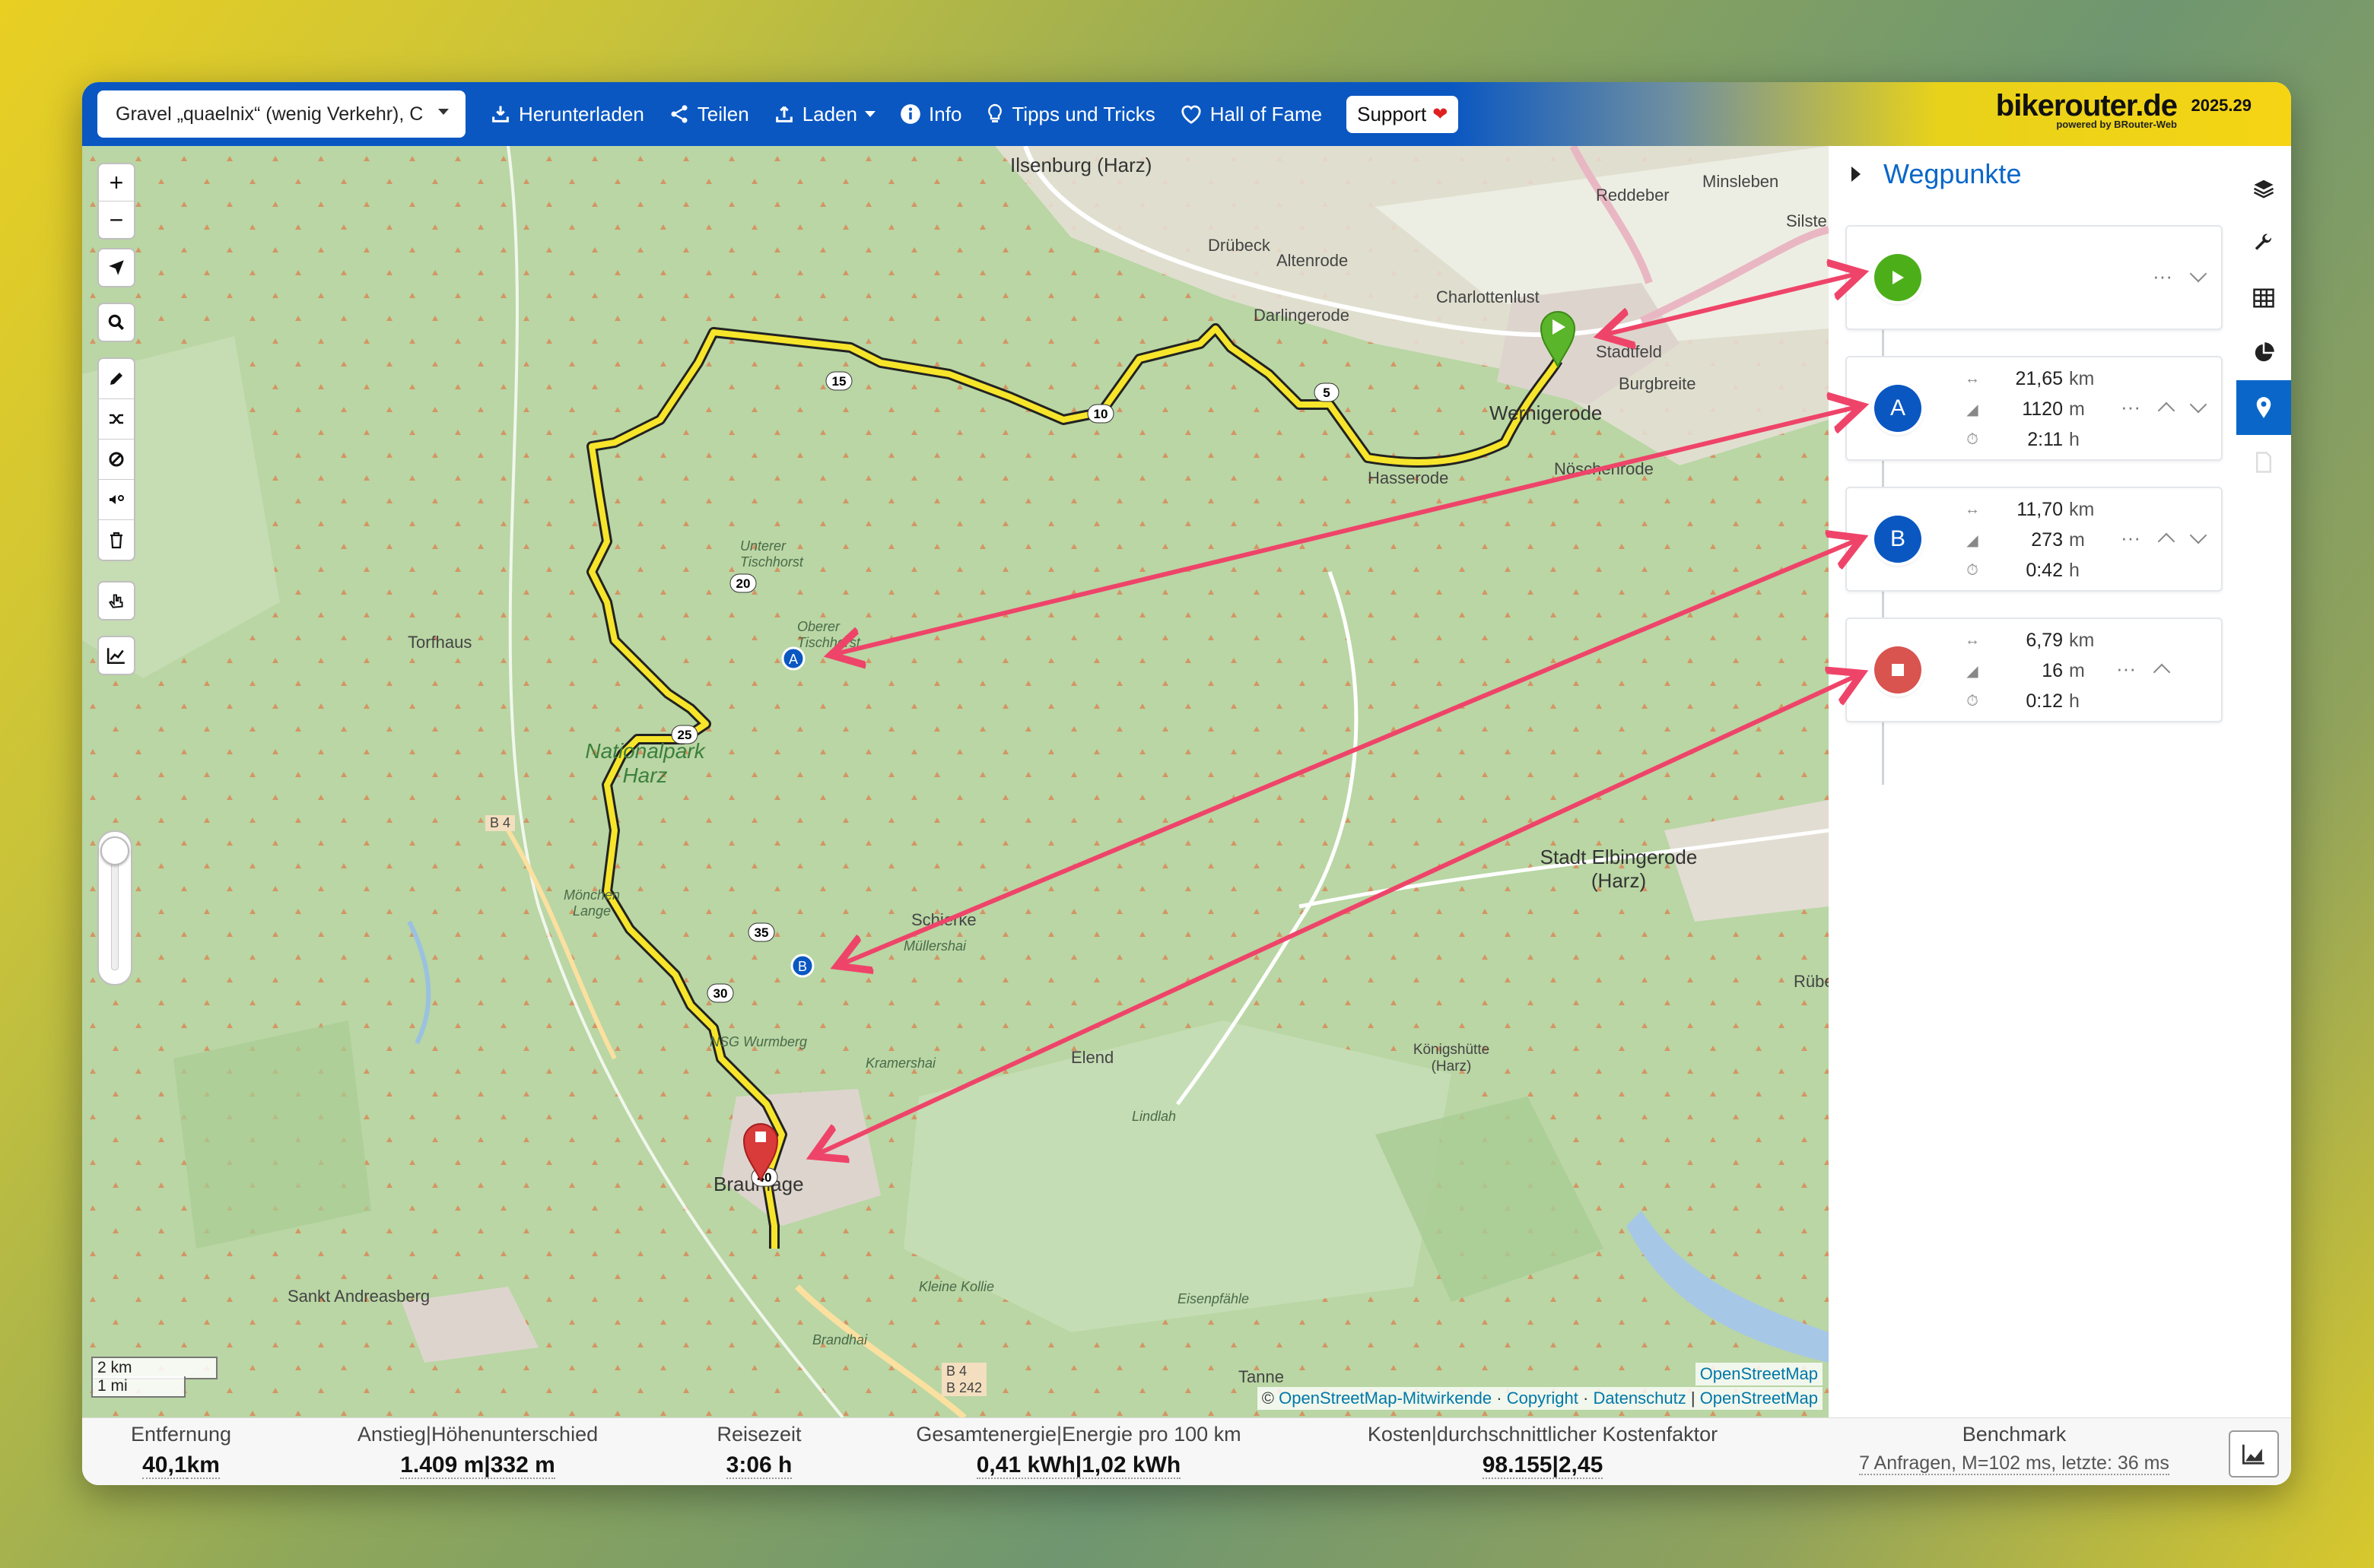  I want to click on attribution-contributors-link: OpenStreetMap-Mitwirkende, so click(1385, 1398).